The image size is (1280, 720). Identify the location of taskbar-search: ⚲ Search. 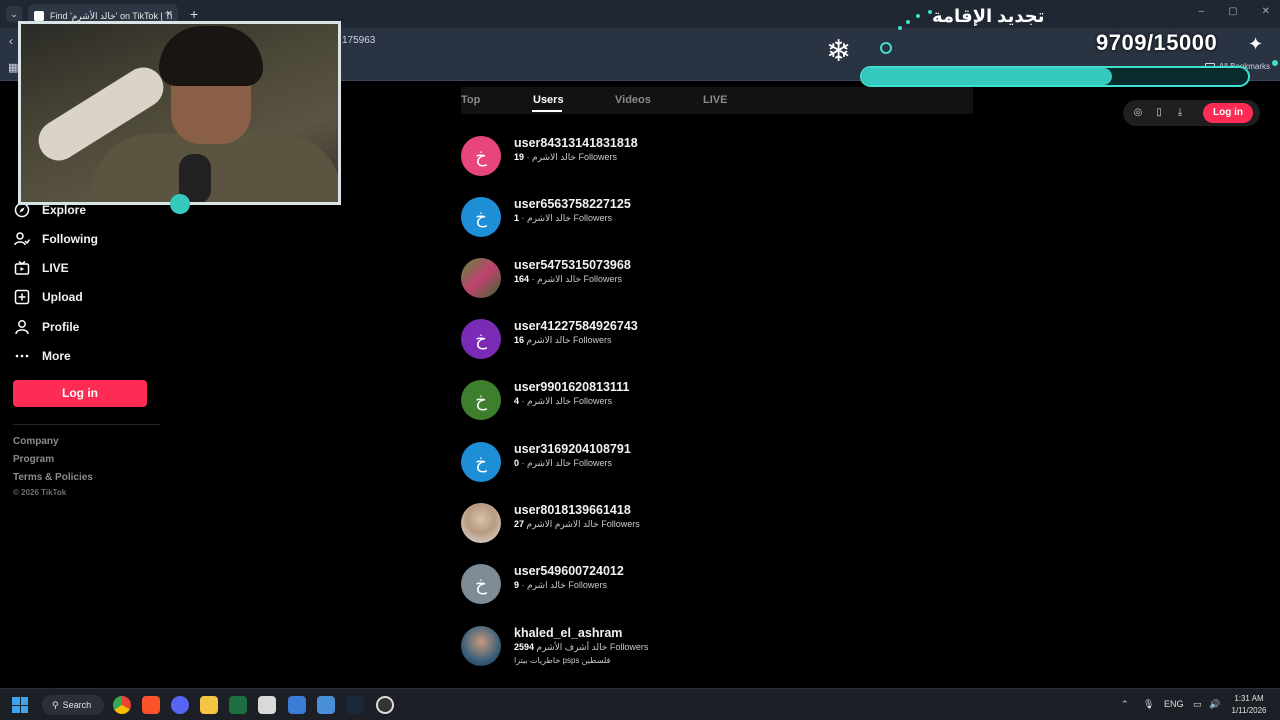
(73, 705).